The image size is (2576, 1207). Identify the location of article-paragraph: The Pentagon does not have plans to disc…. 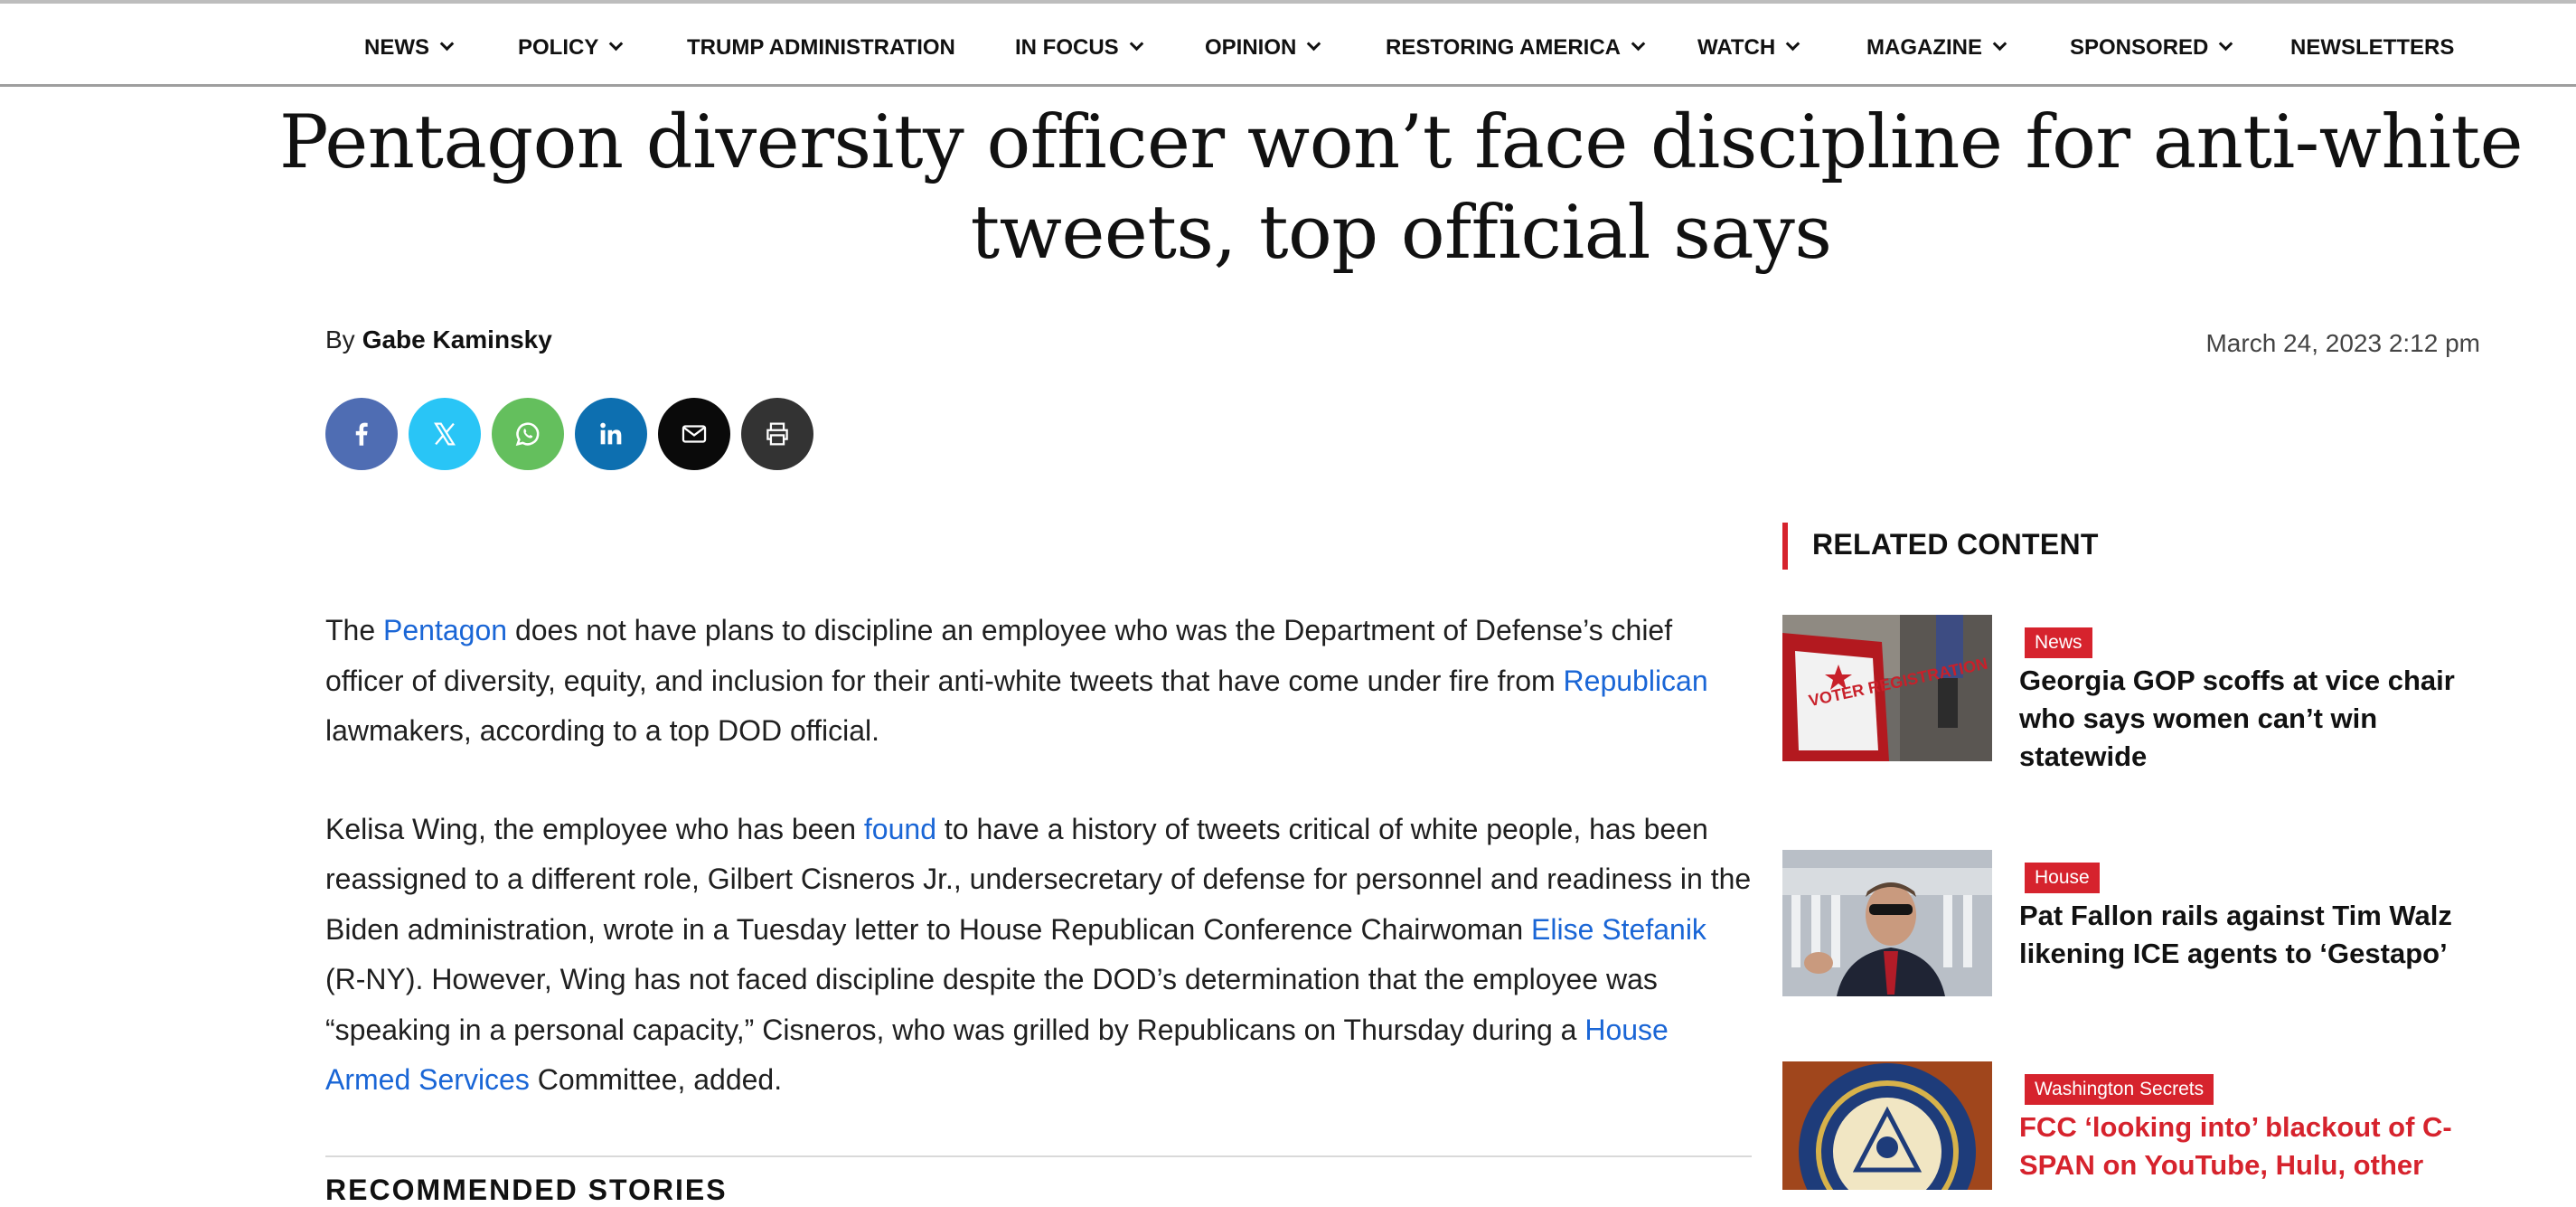
(1039, 681).